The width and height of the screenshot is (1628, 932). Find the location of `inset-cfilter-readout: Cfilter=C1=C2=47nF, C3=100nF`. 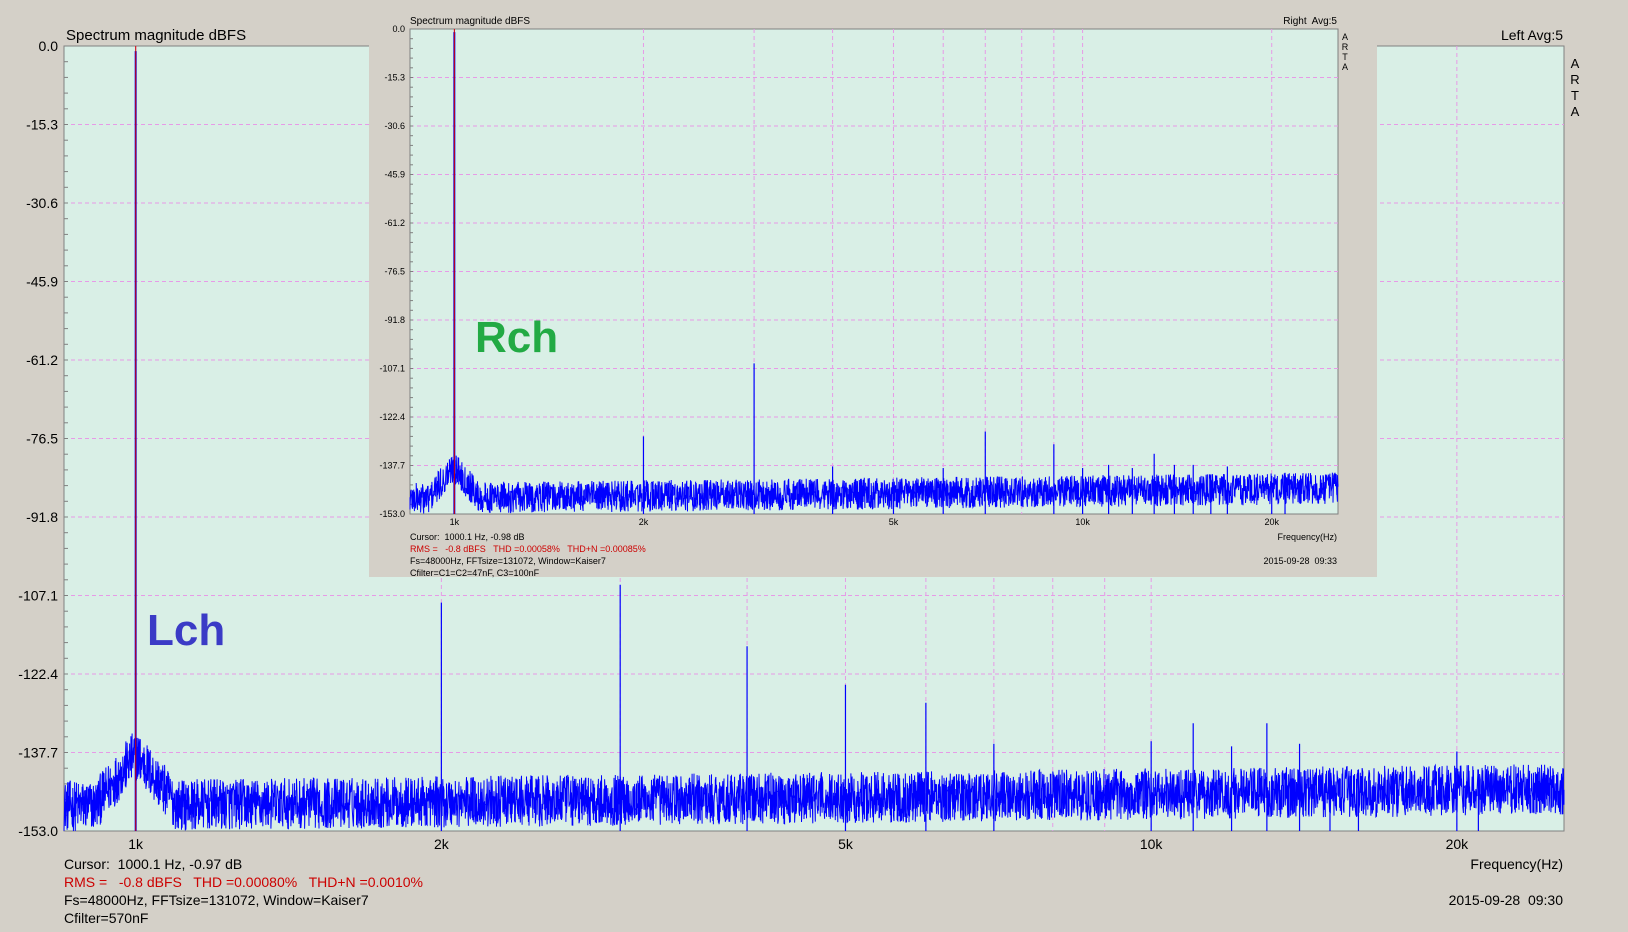

inset-cfilter-readout: Cfilter=C1=C2=47nF, C3=100nF is located at coordinates (475, 573).